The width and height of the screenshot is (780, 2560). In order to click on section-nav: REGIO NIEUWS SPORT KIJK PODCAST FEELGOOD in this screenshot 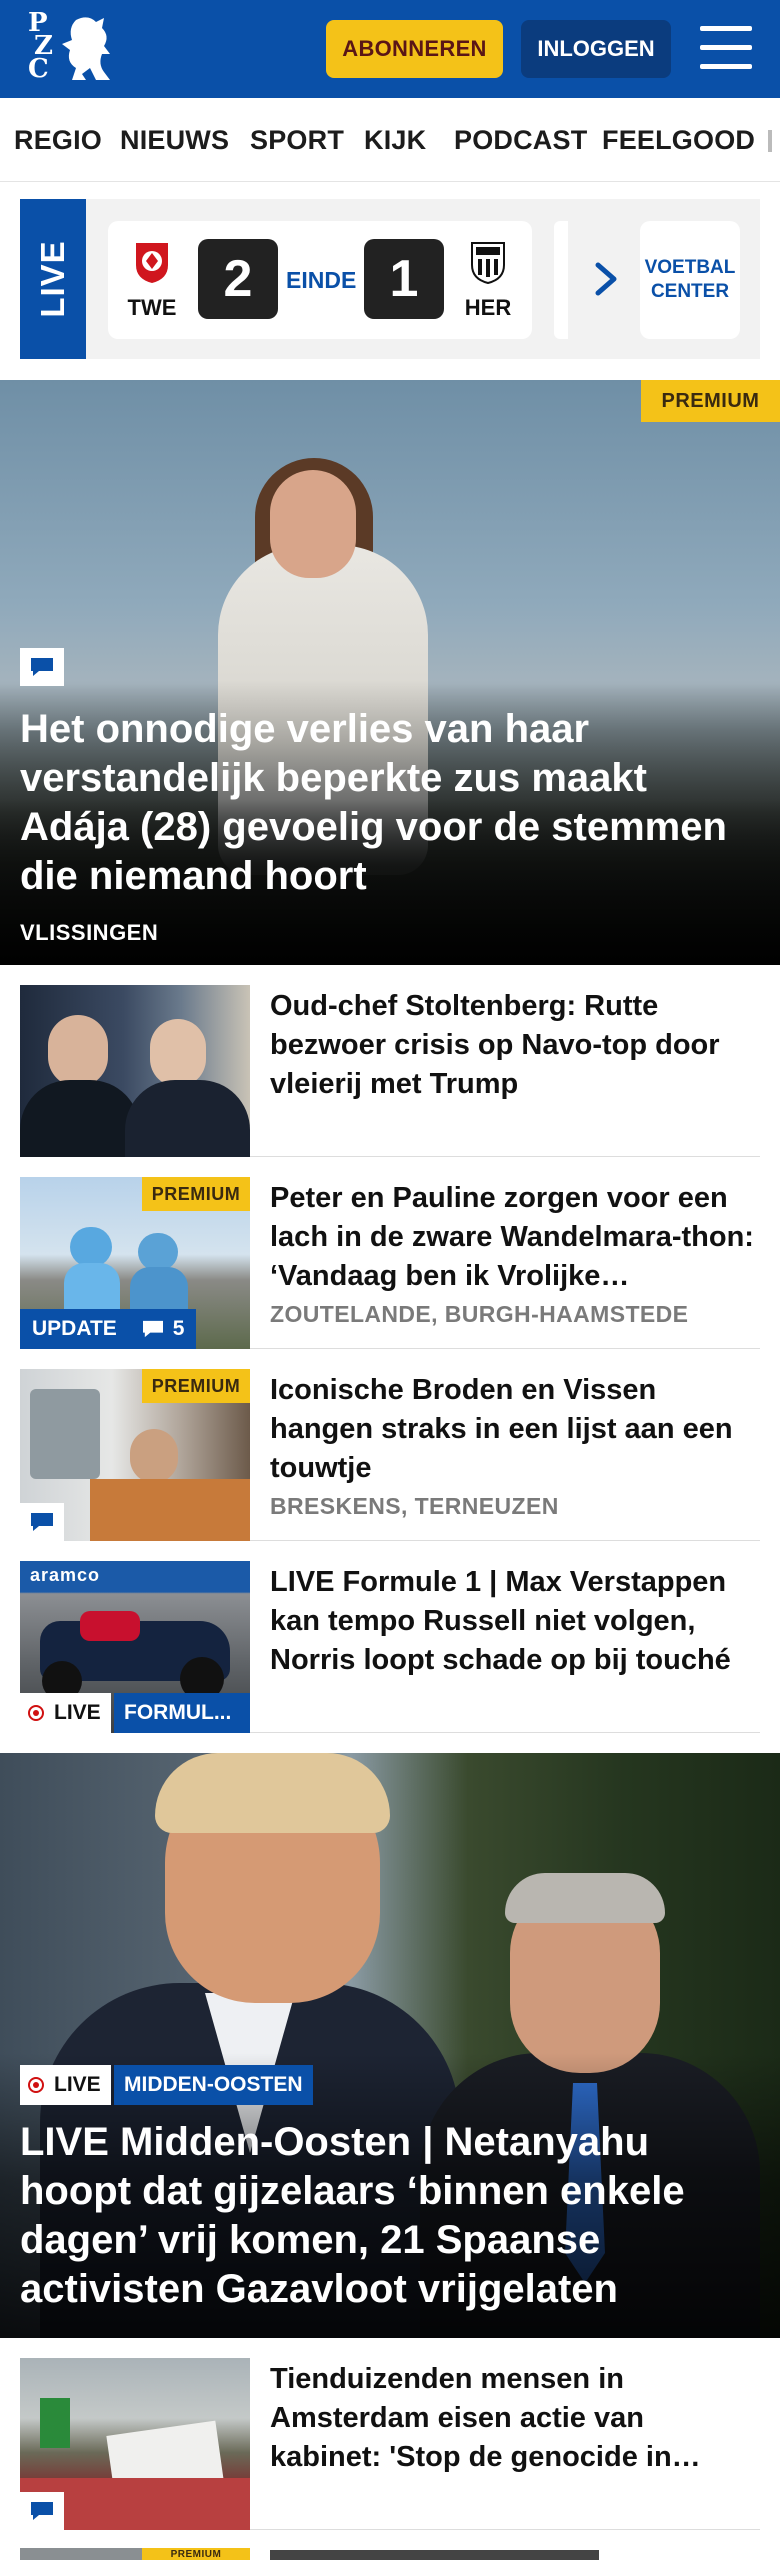, I will do `click(390, 140)`.